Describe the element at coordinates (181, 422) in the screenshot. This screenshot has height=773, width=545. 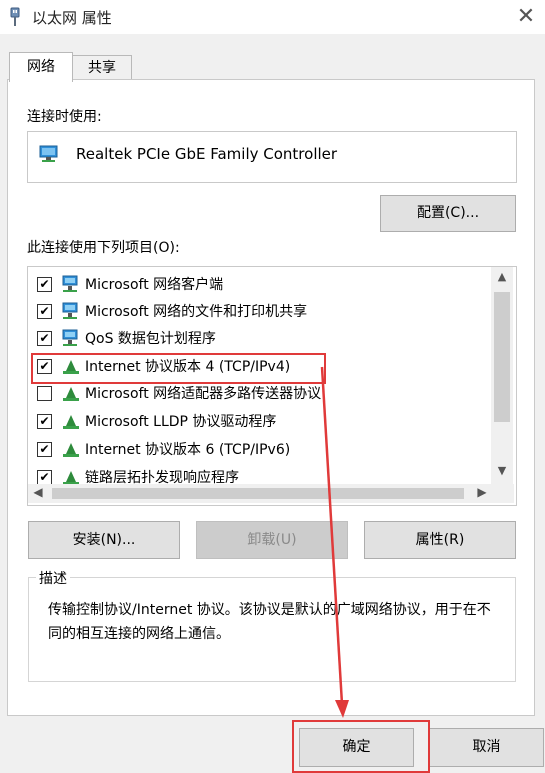
I see `list-item-label: Microsoft LLDP 协议驱动程序` at that location.